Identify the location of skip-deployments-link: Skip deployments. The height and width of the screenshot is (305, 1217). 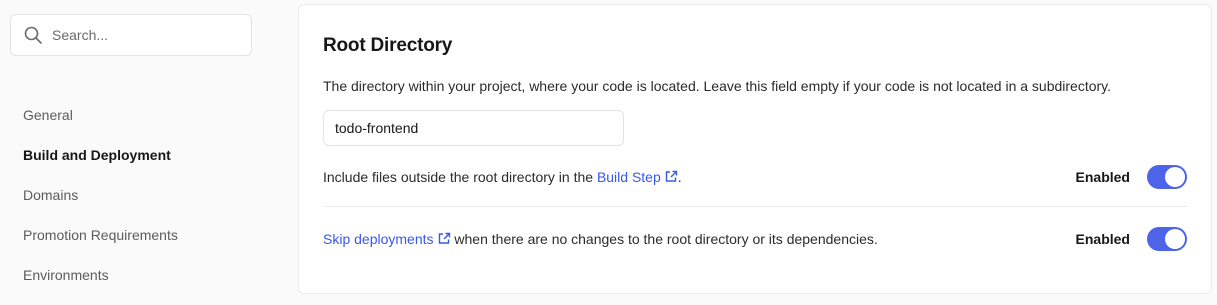
(387, 239).